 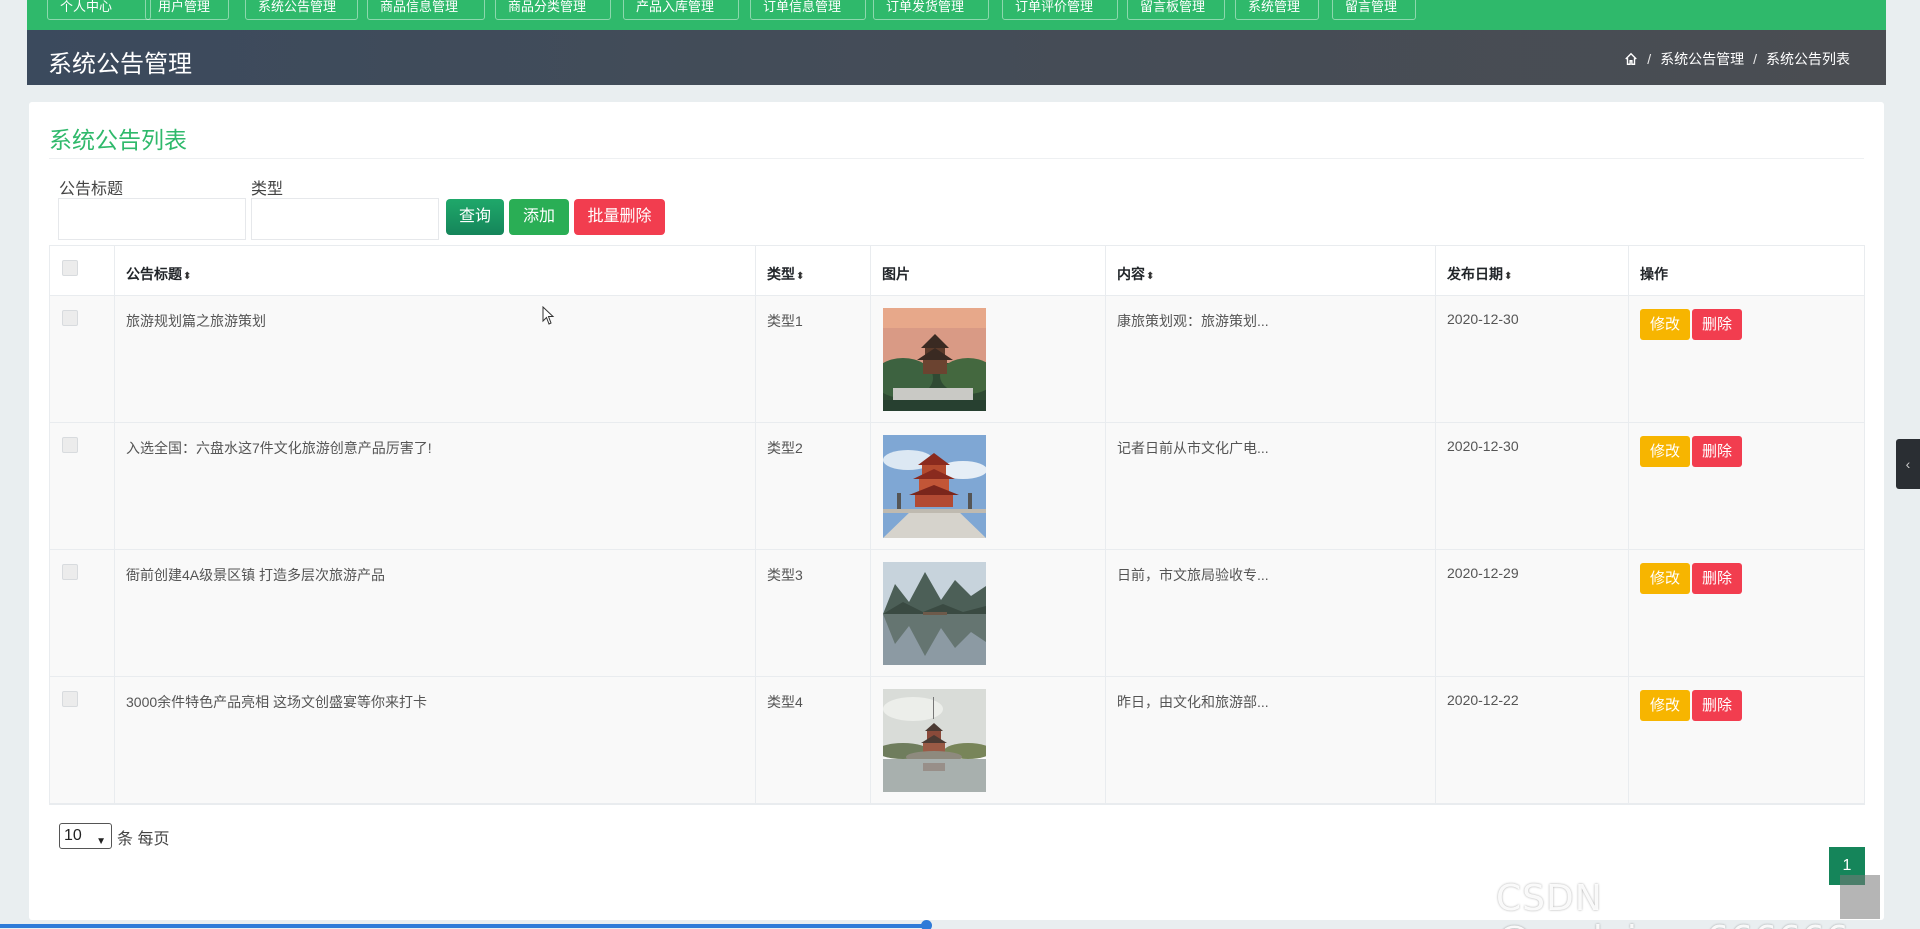 I want to click on title-cell: 衙前创建4A级景区镇 打造多层次旅游产品, so click(x=435, y=613).